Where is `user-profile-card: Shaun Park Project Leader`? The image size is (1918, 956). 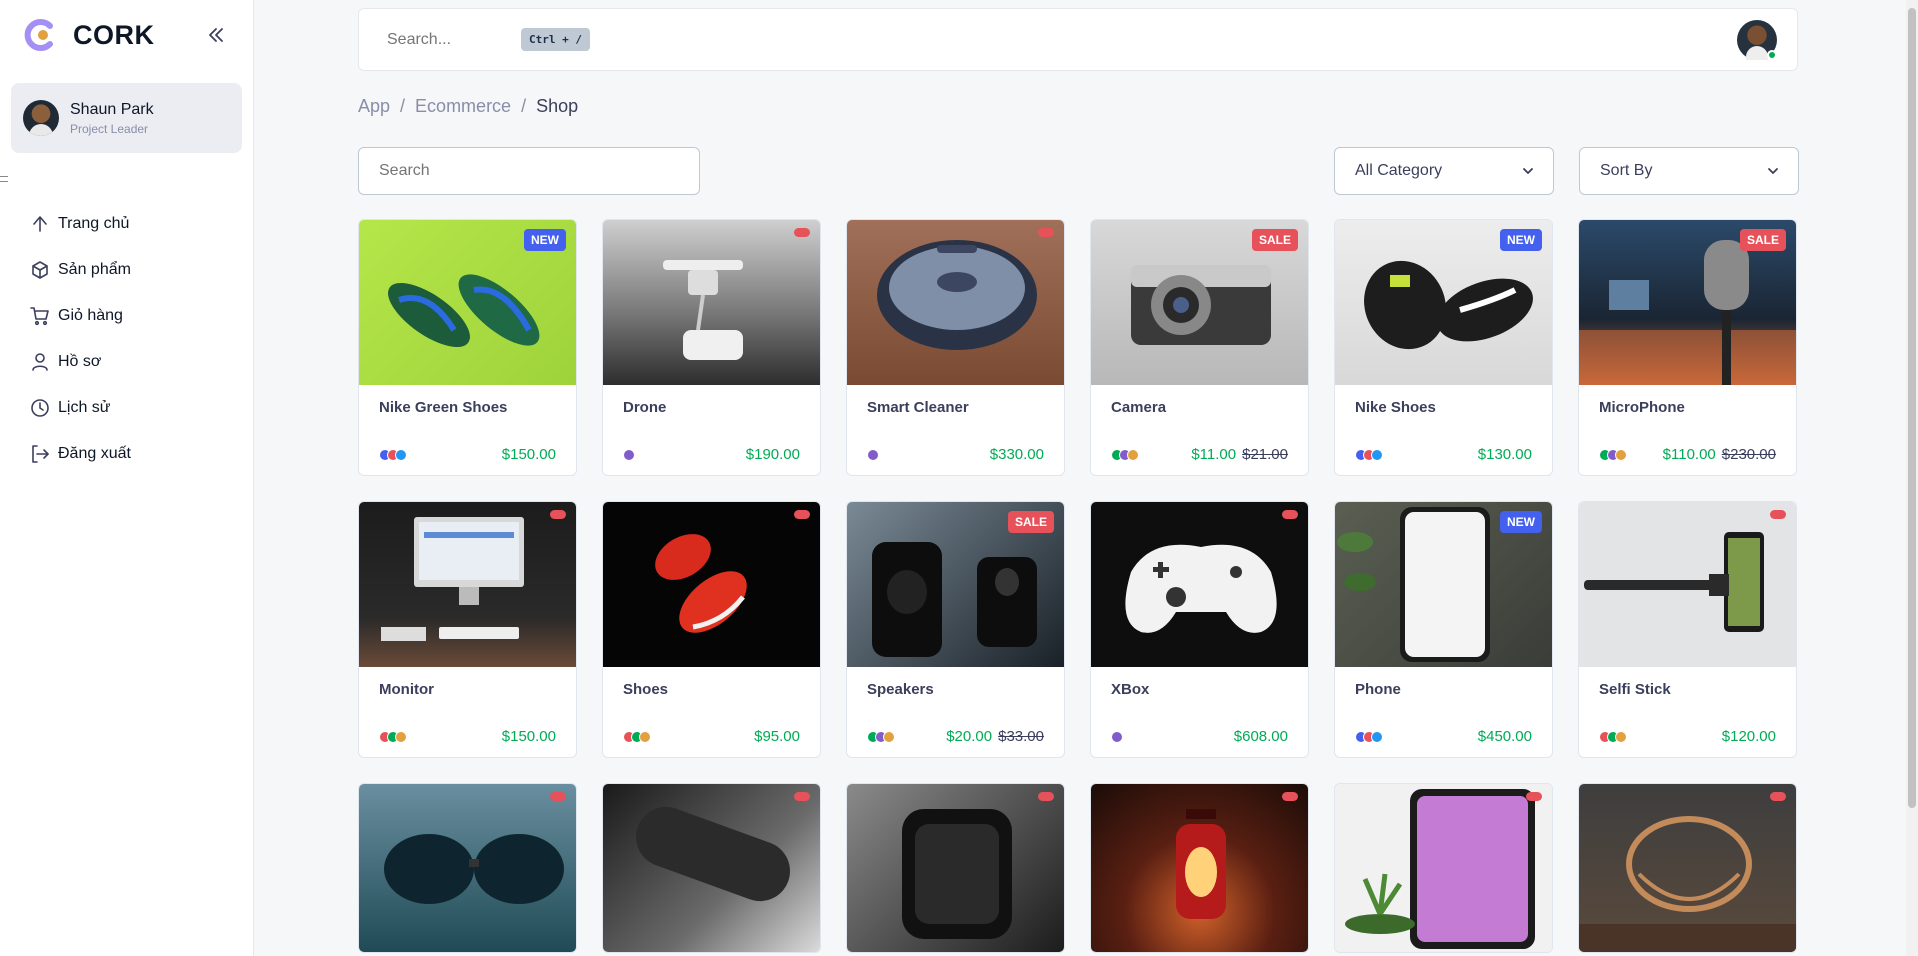
user-profile-card: Shaun Park Project Leader is located at coordinates (126, 118).